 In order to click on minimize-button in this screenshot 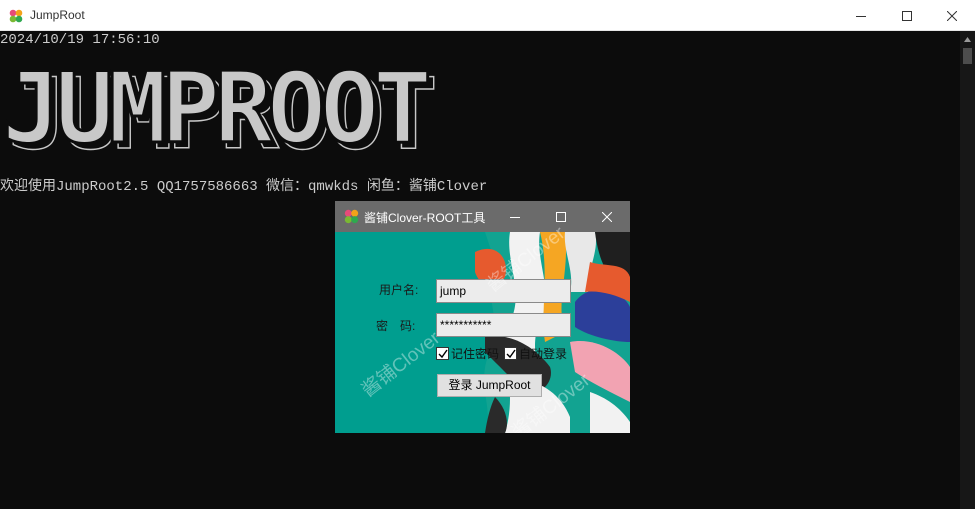, I will do `click(861, 15)`.